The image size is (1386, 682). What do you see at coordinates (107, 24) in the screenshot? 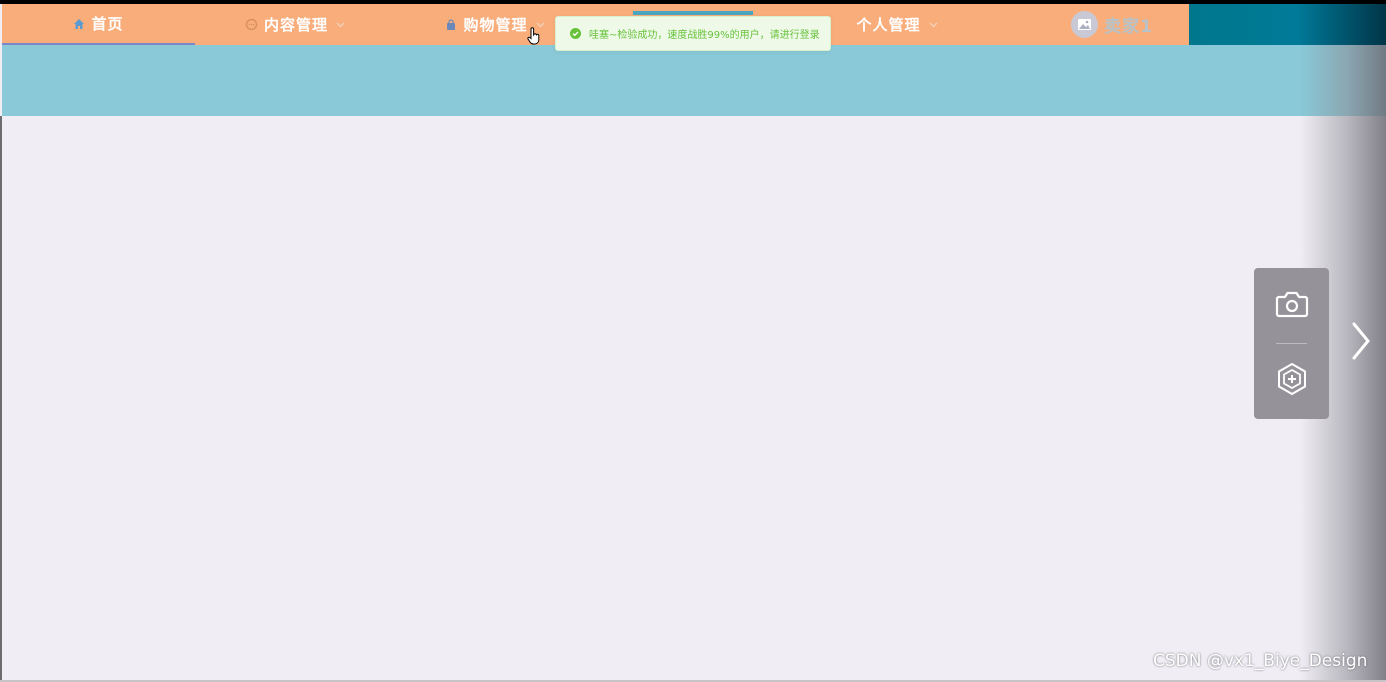
I see `nav-home-label: 首页` at bounding box center [107, 24].